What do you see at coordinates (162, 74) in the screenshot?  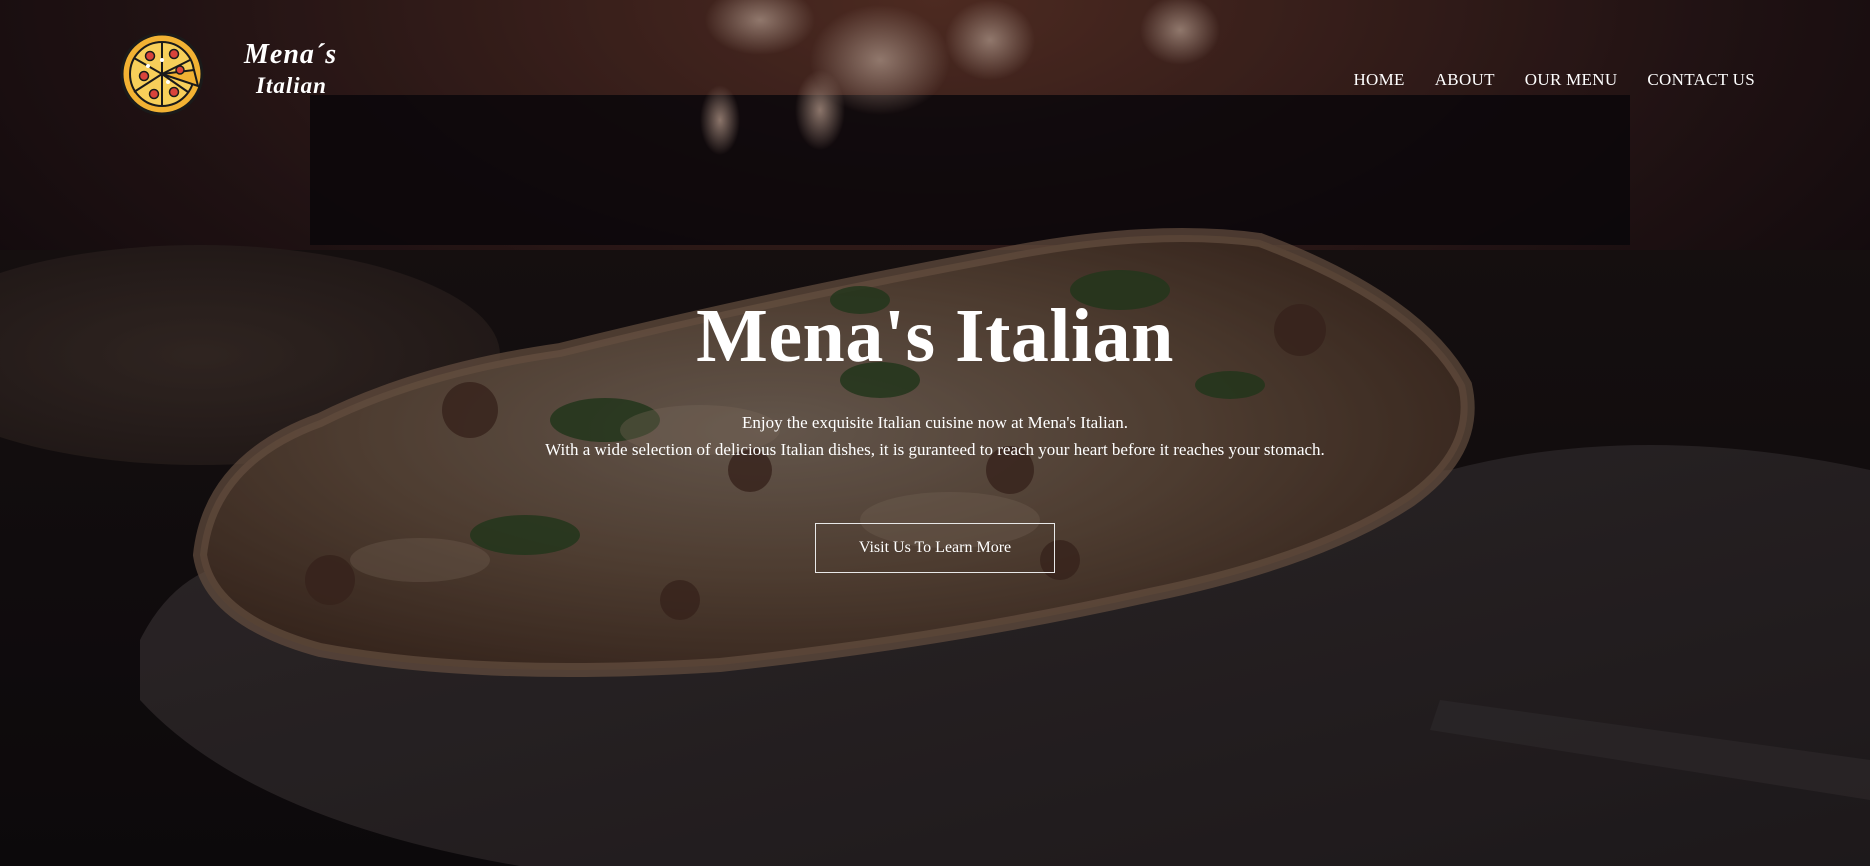 I see `pizza-icon` at bounding box center [162, 74].